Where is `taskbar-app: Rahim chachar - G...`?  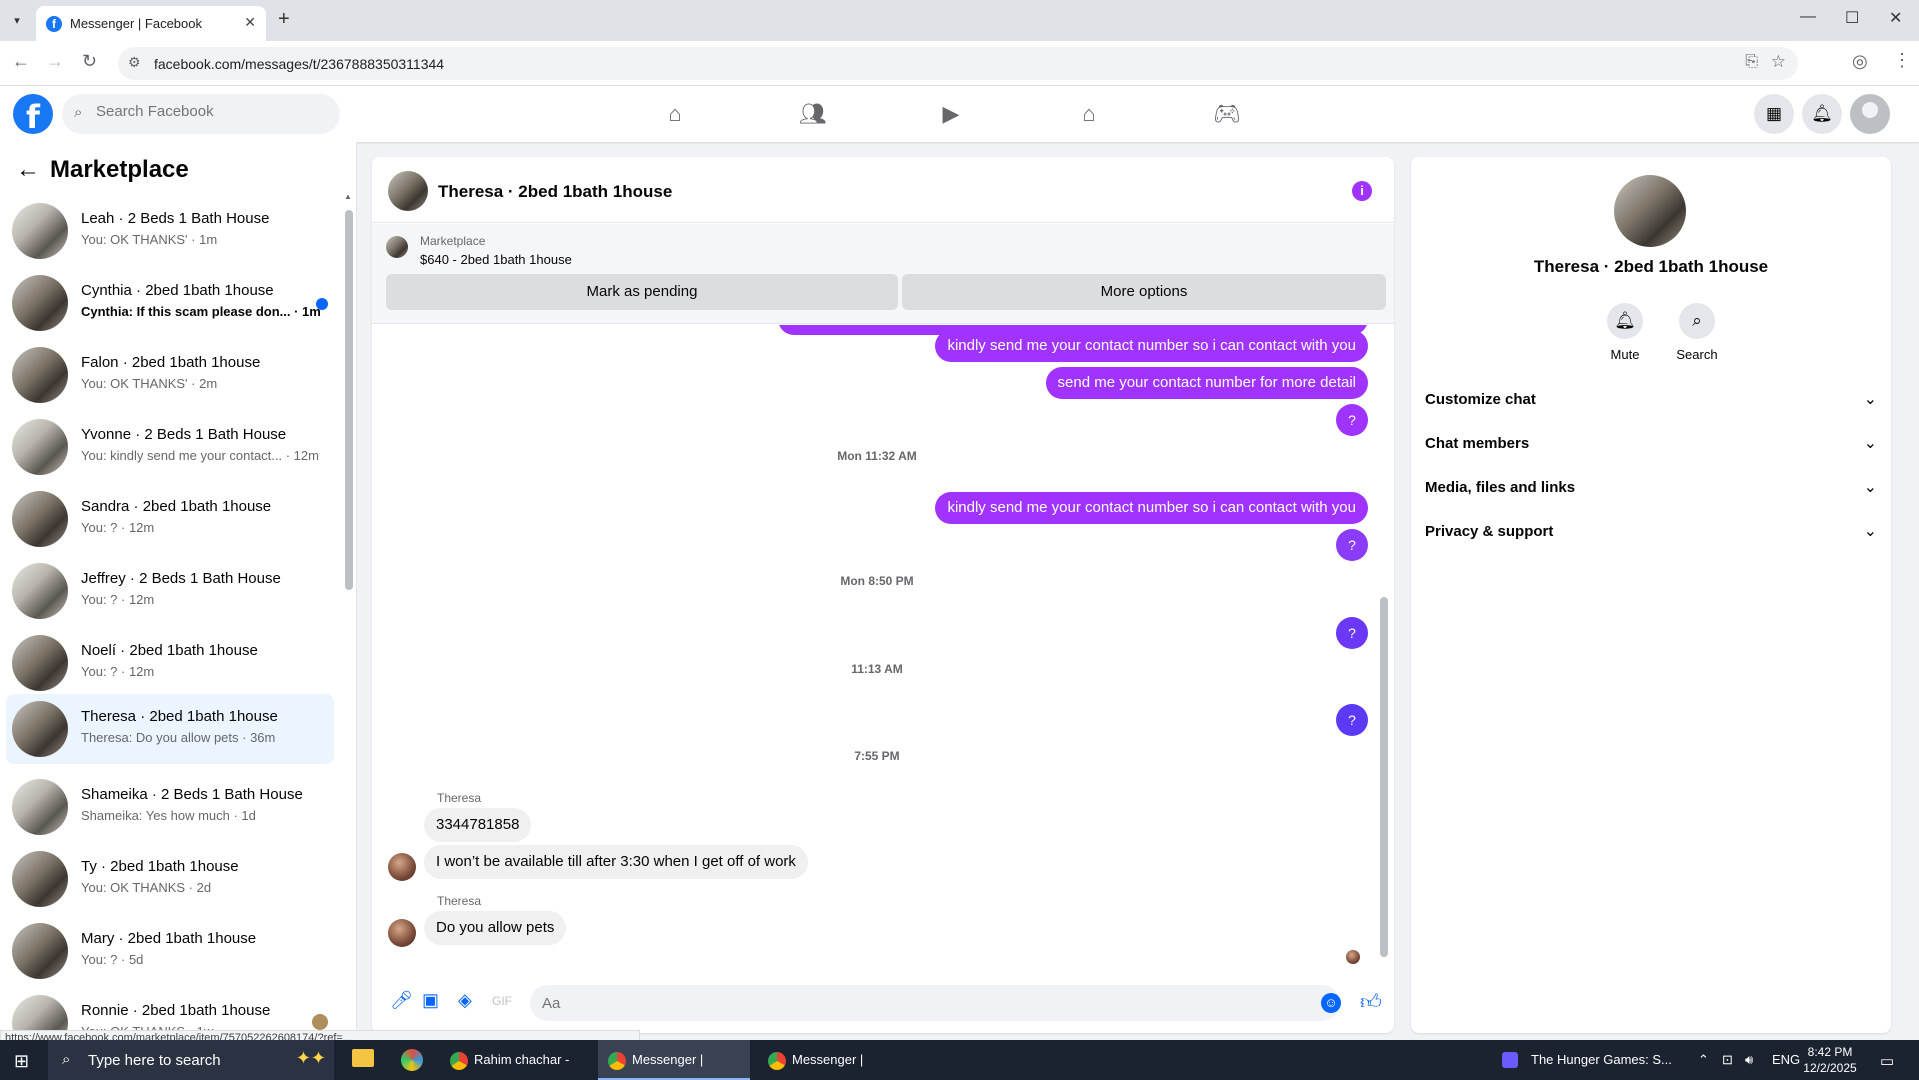 taskbar-app: Rahim chachar - G... is located at coordinates (516, 1060).